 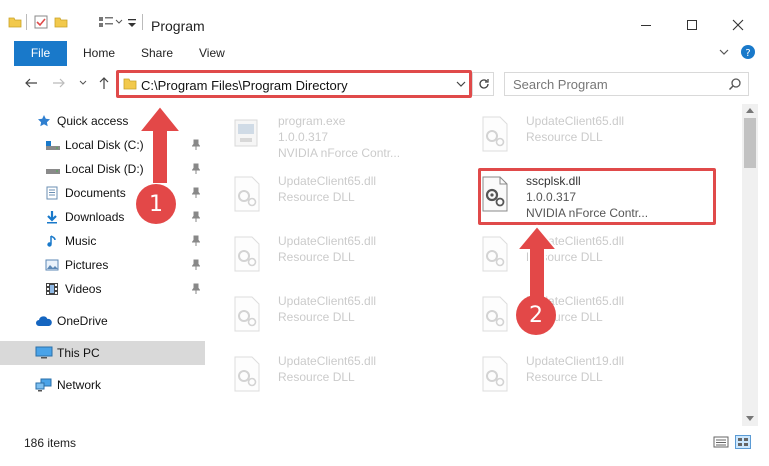 What do you see at coordinates (41, 23) in the screenshot?
I see `properties-icon` at bounding box center [41, 23].